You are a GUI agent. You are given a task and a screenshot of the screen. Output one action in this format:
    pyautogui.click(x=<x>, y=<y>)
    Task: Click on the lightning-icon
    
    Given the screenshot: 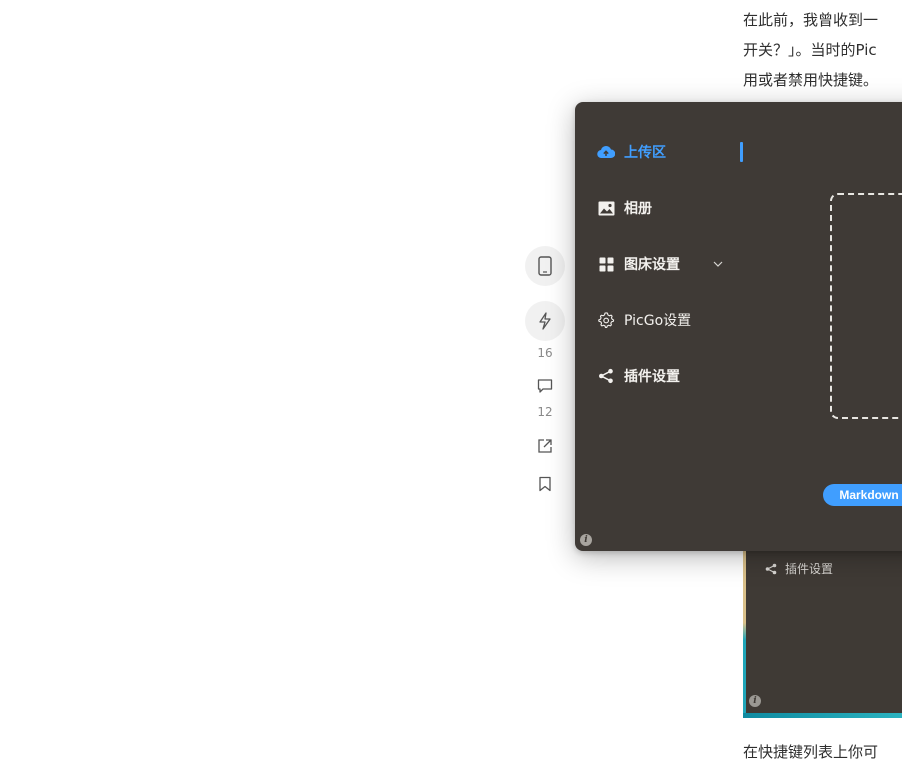 What is the action you would take?
    pyautogui.click(x=545, y=321)
    